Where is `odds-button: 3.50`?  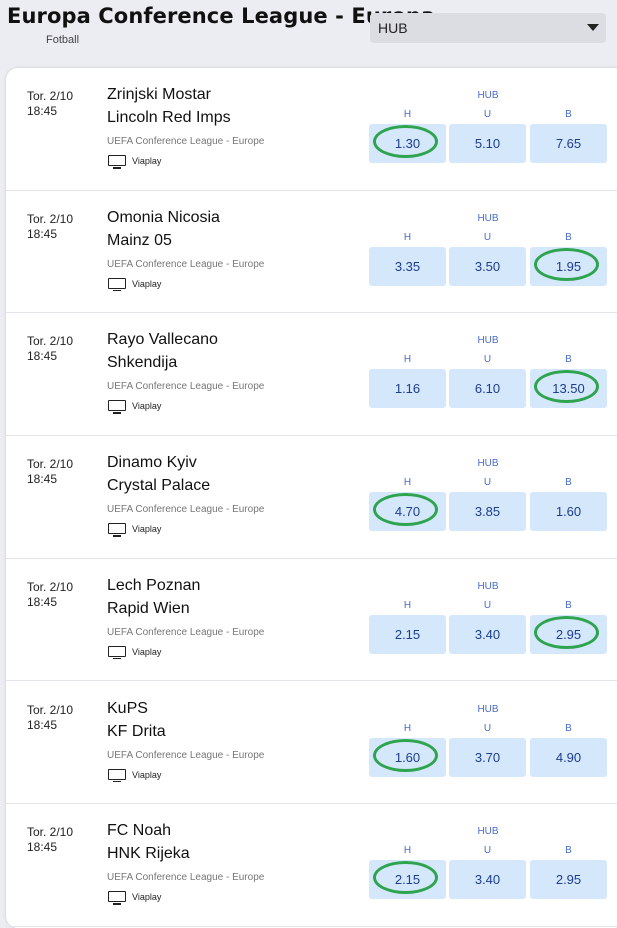 odds-button: 3.50 is located at coordinates (487, 266).